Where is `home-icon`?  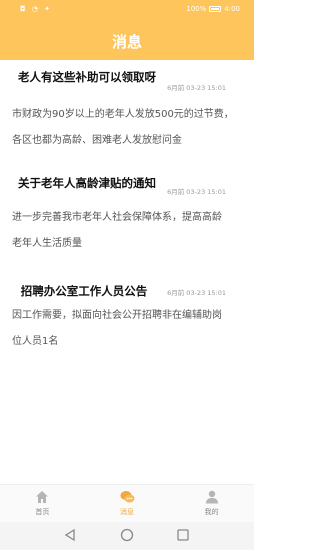
home-icon is located at coordinates (42, 497).